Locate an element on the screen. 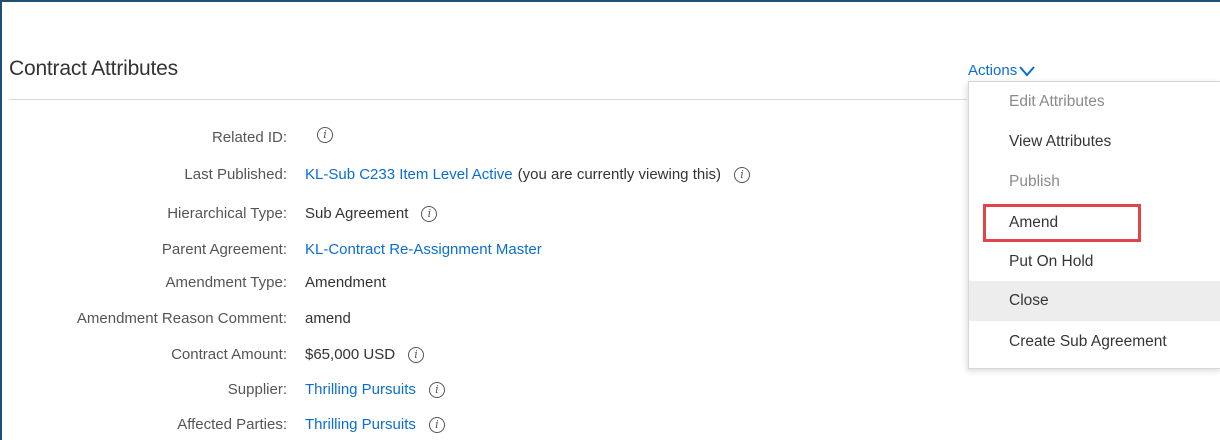 The height and width of the screenshot is (440, 1220). affected-parties-link: Thrilling Pursuits is located at coordinates (360, 425).